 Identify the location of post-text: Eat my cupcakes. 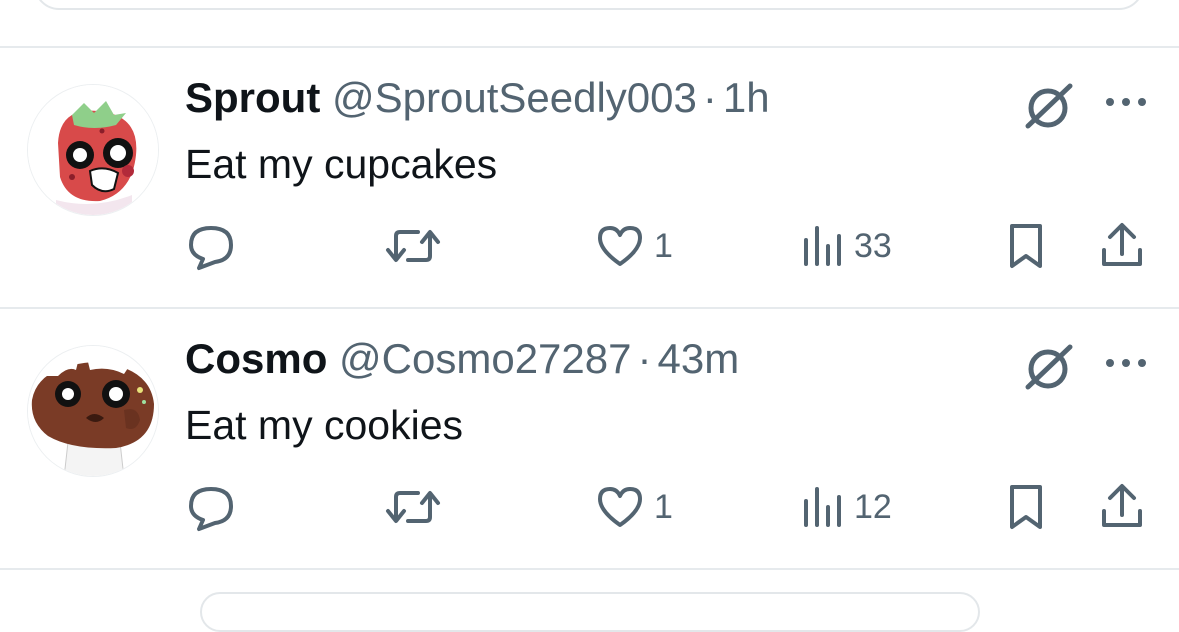
(341, 164).